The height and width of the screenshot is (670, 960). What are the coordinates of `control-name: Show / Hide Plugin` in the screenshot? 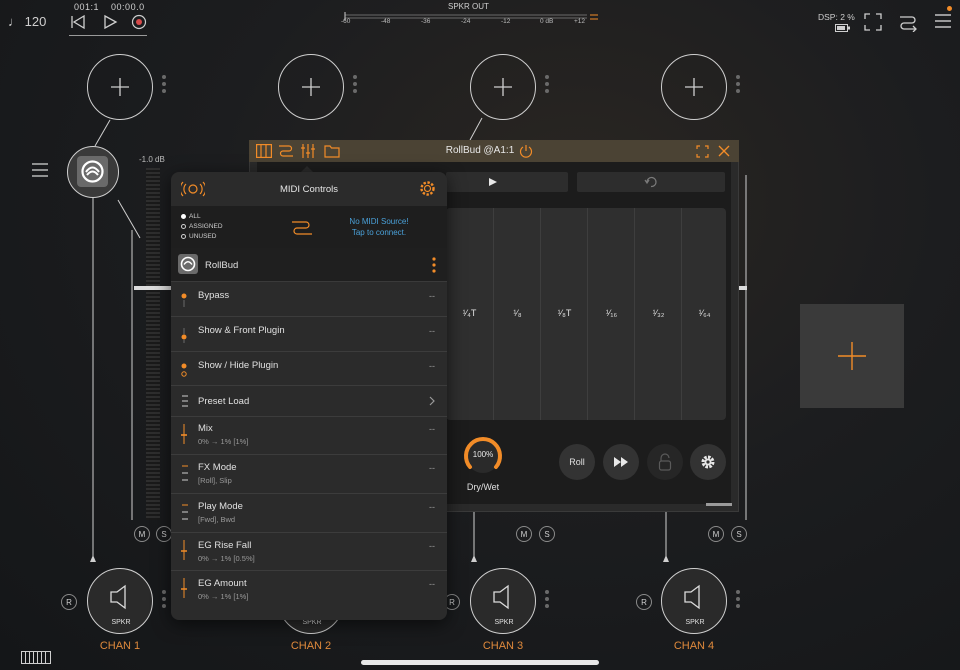 It's located at (238, 365).